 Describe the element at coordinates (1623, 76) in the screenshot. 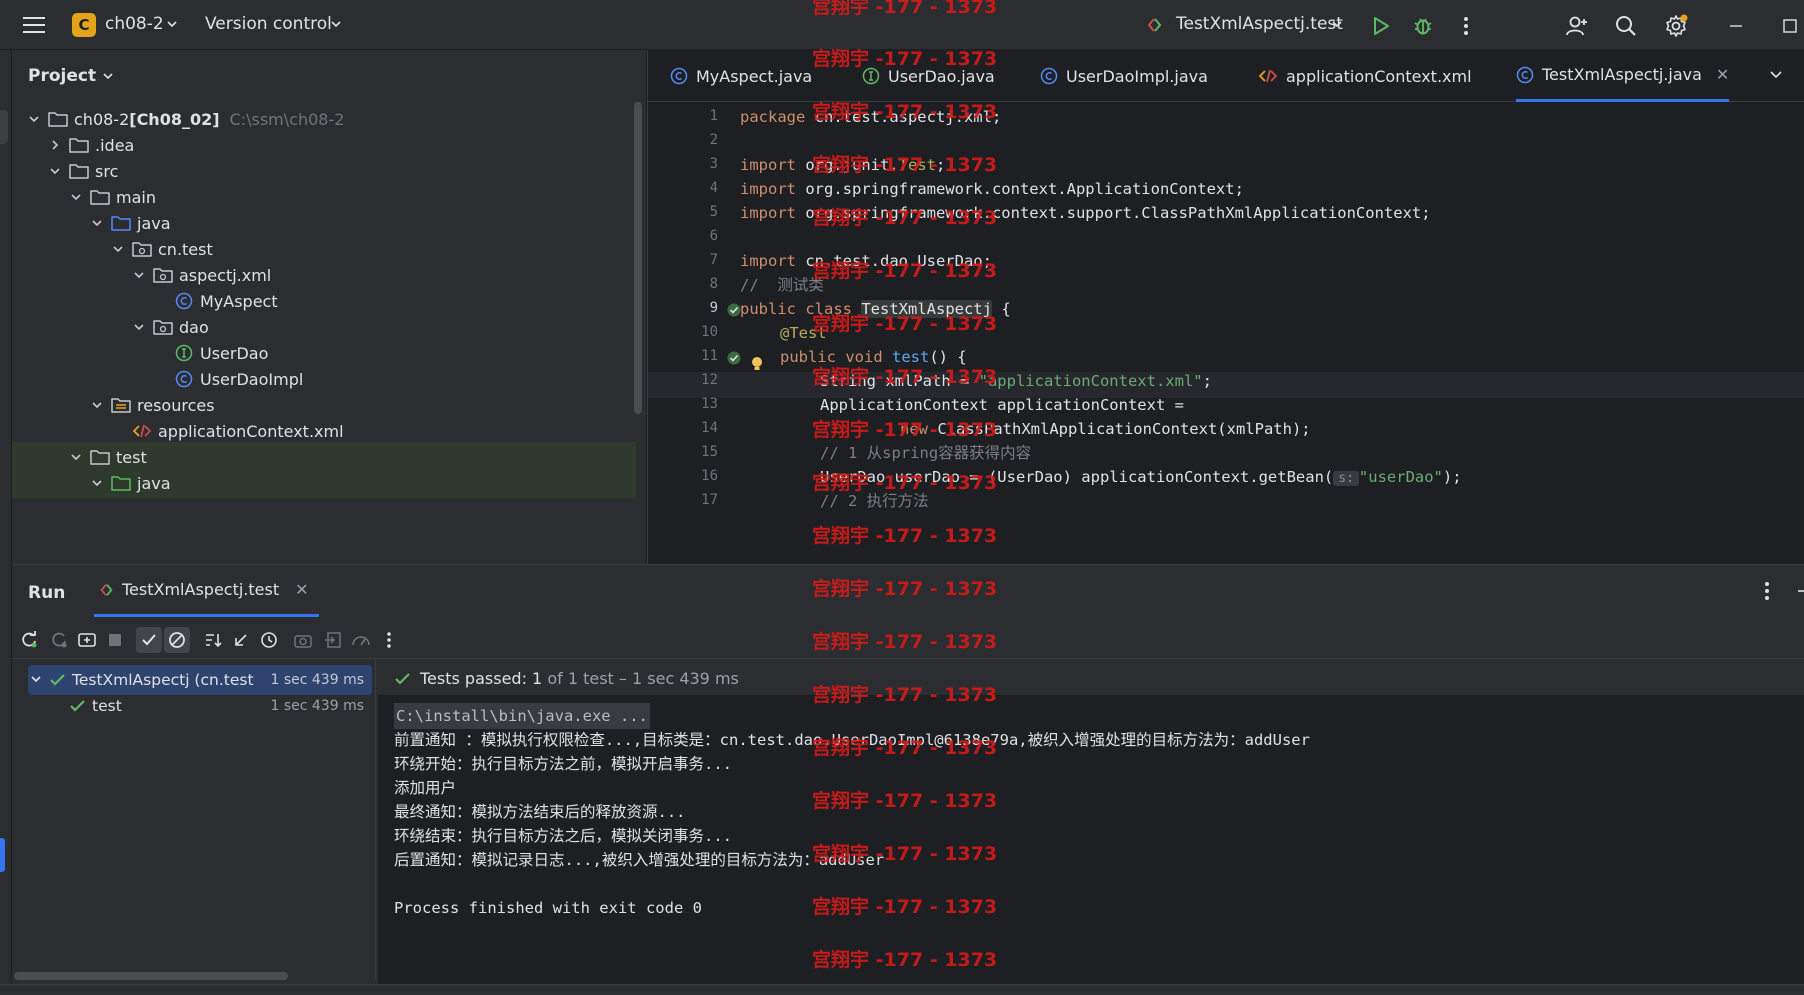

I see `editor-tab: TestXmlAspectj.java ✕` at that location.